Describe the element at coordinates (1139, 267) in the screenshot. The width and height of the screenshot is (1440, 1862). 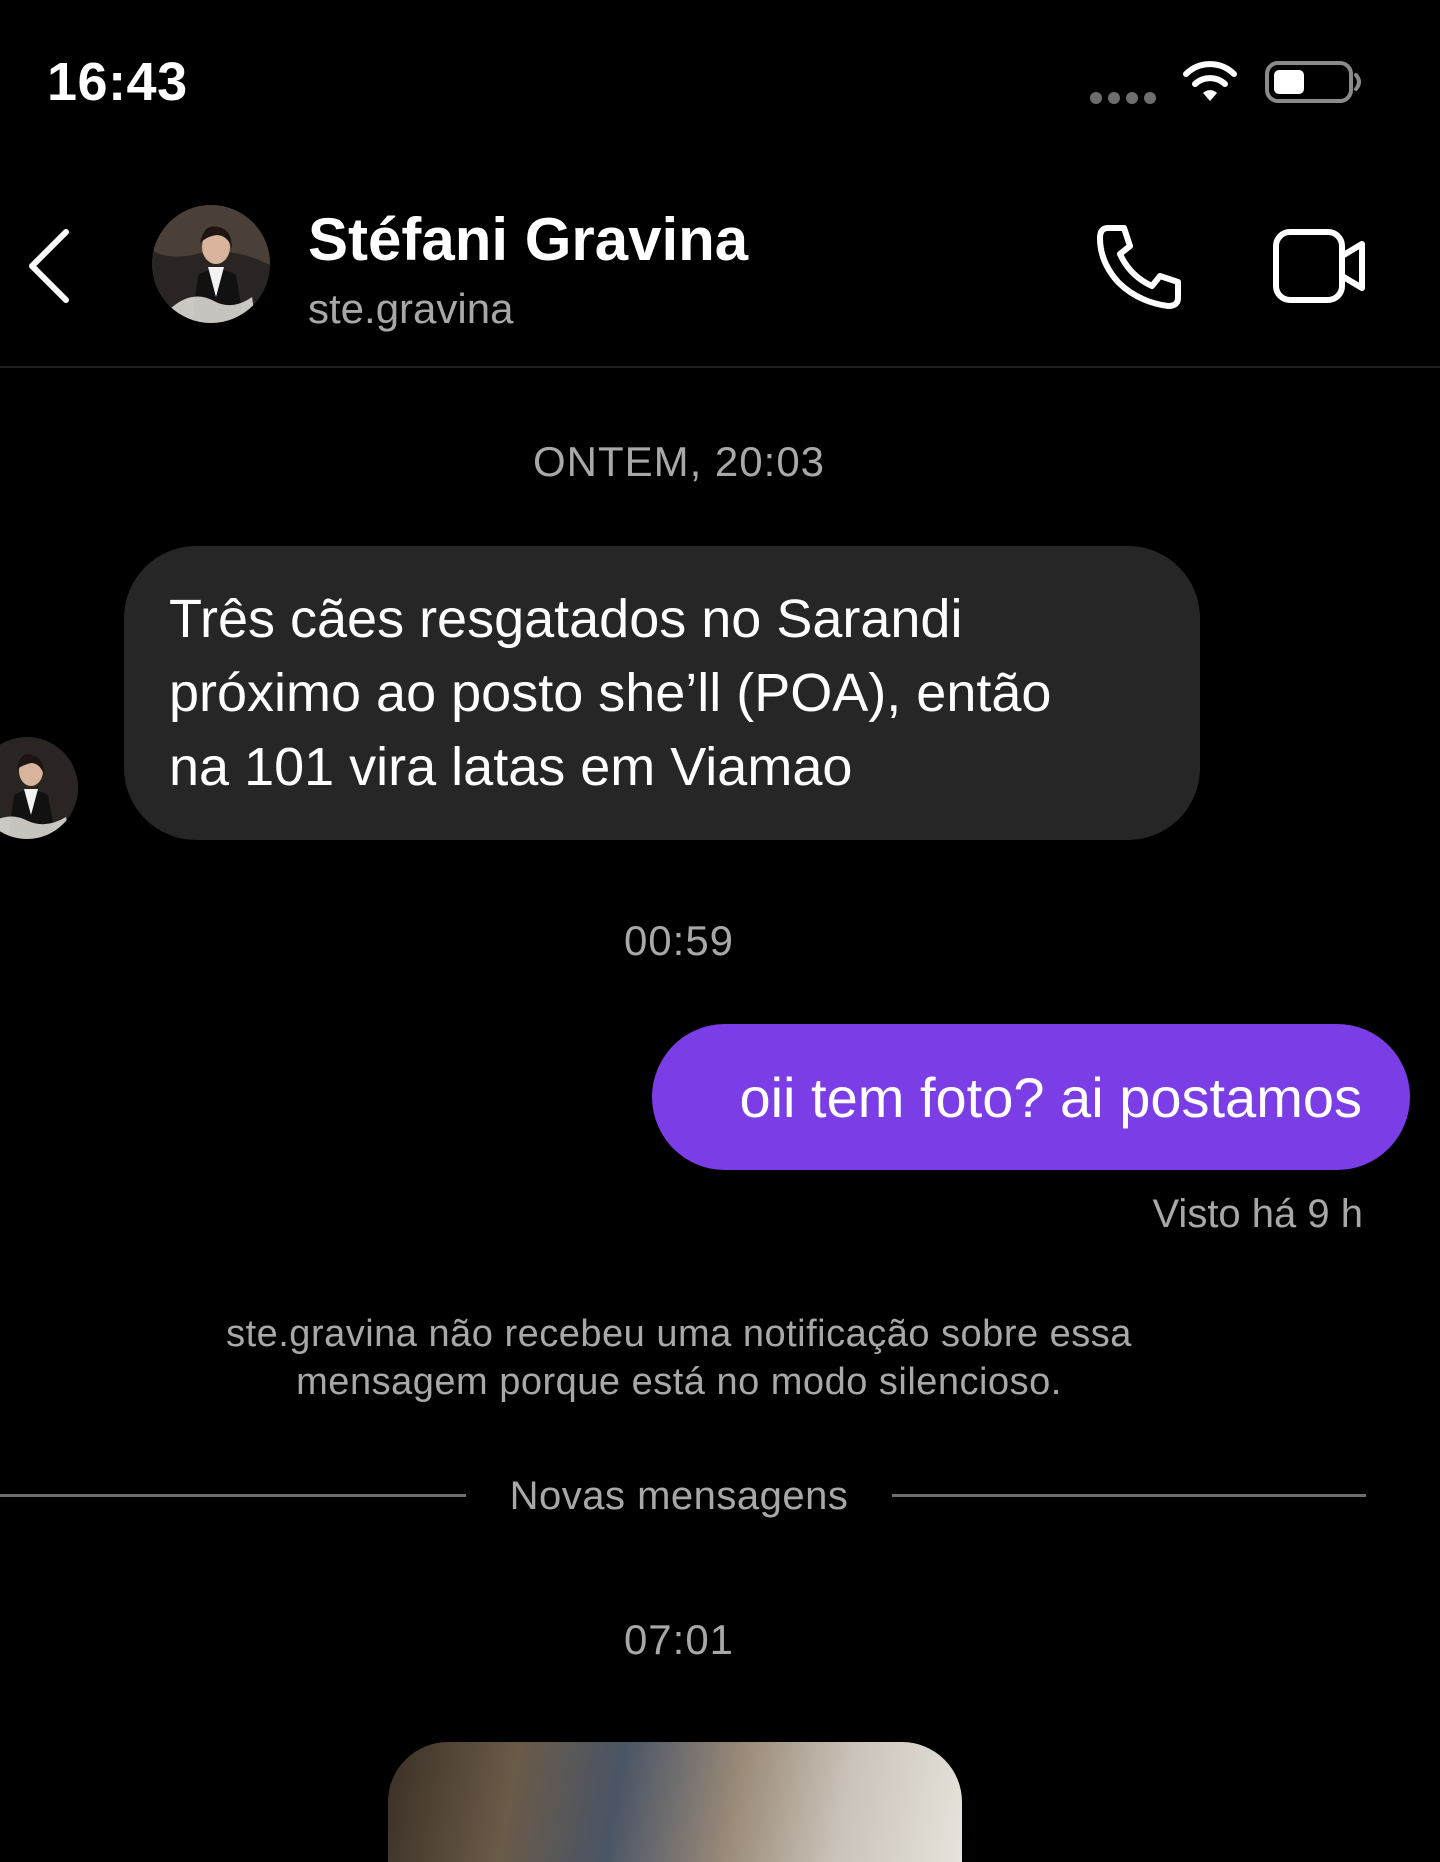
I see `phone-icon` at that location.